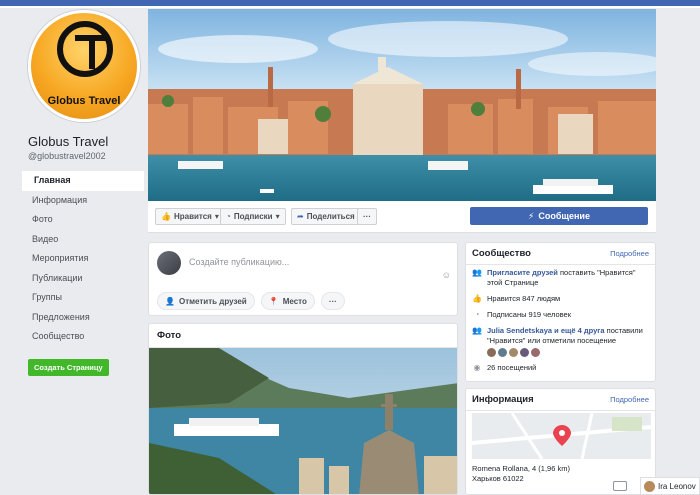 The image size is (700, 495). Describe the element at coordinates (677, 486) in the screenshot. I see `chat-contact-name: Ira Leonov` at that location.